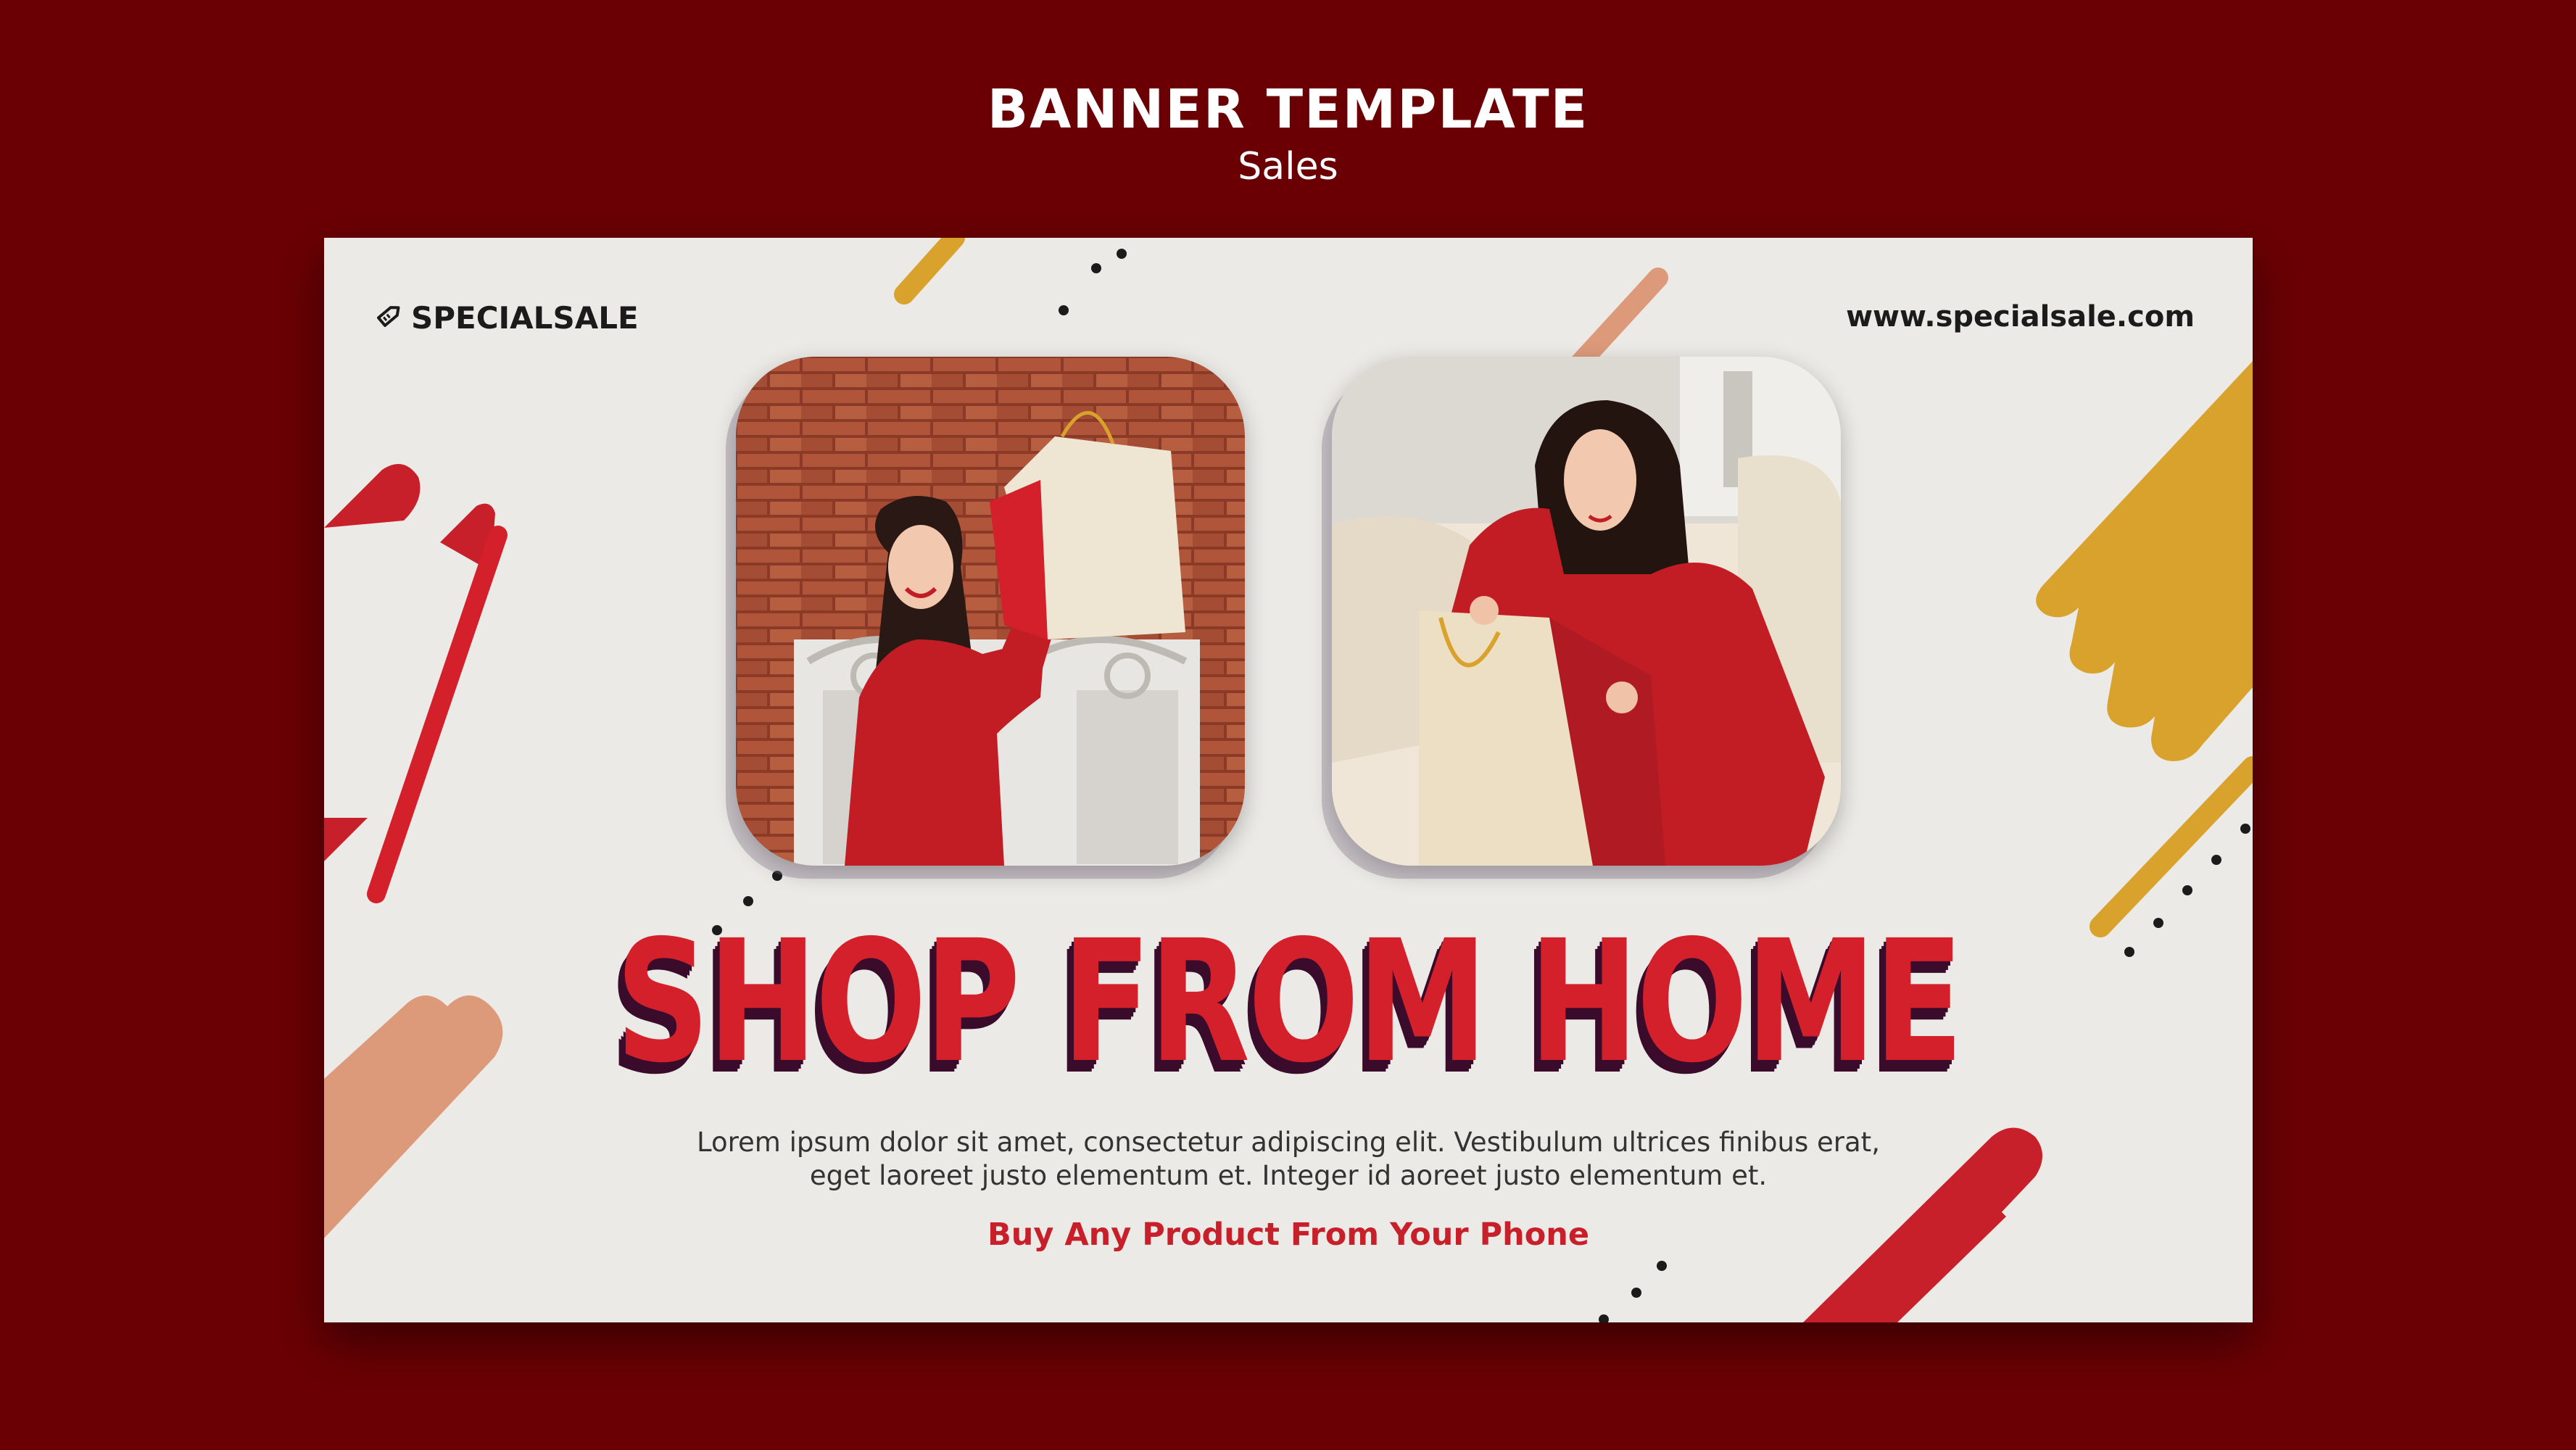  What do you see at coordinates (1288, 109) in the screenshot?
I see `page-title: BANNER TEMPLATE` at bounding box center [1288, 109].